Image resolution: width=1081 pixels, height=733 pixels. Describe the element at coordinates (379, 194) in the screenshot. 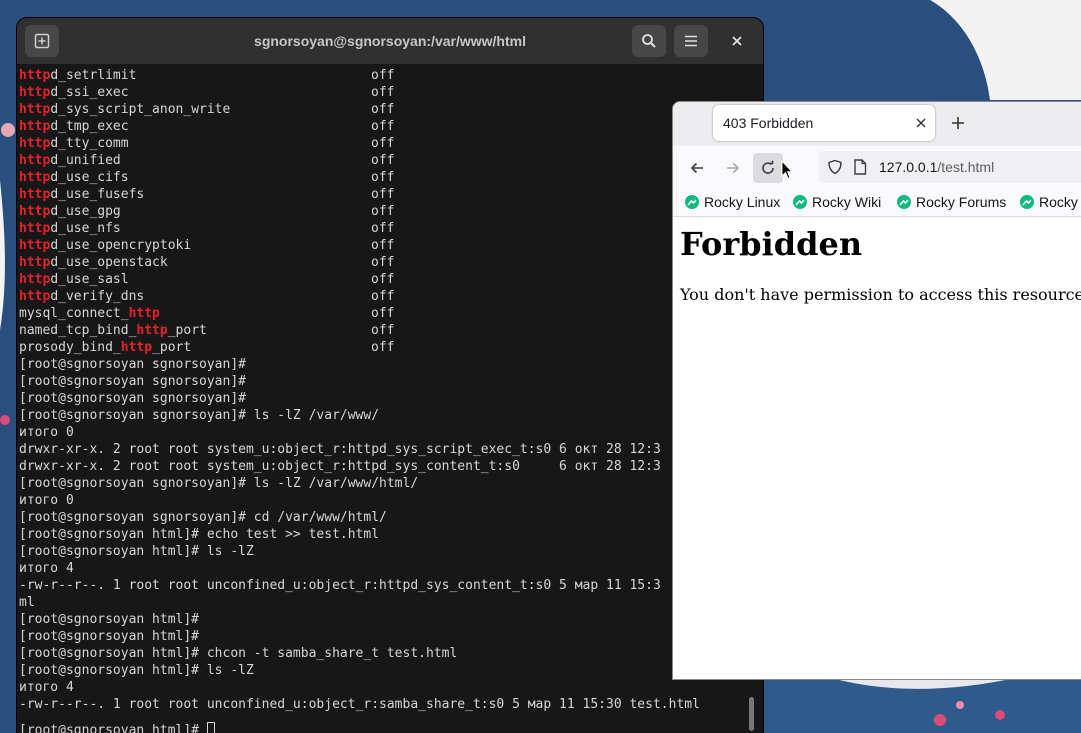

I see `sebool-row: httpd_use_fusefs off` at that location.